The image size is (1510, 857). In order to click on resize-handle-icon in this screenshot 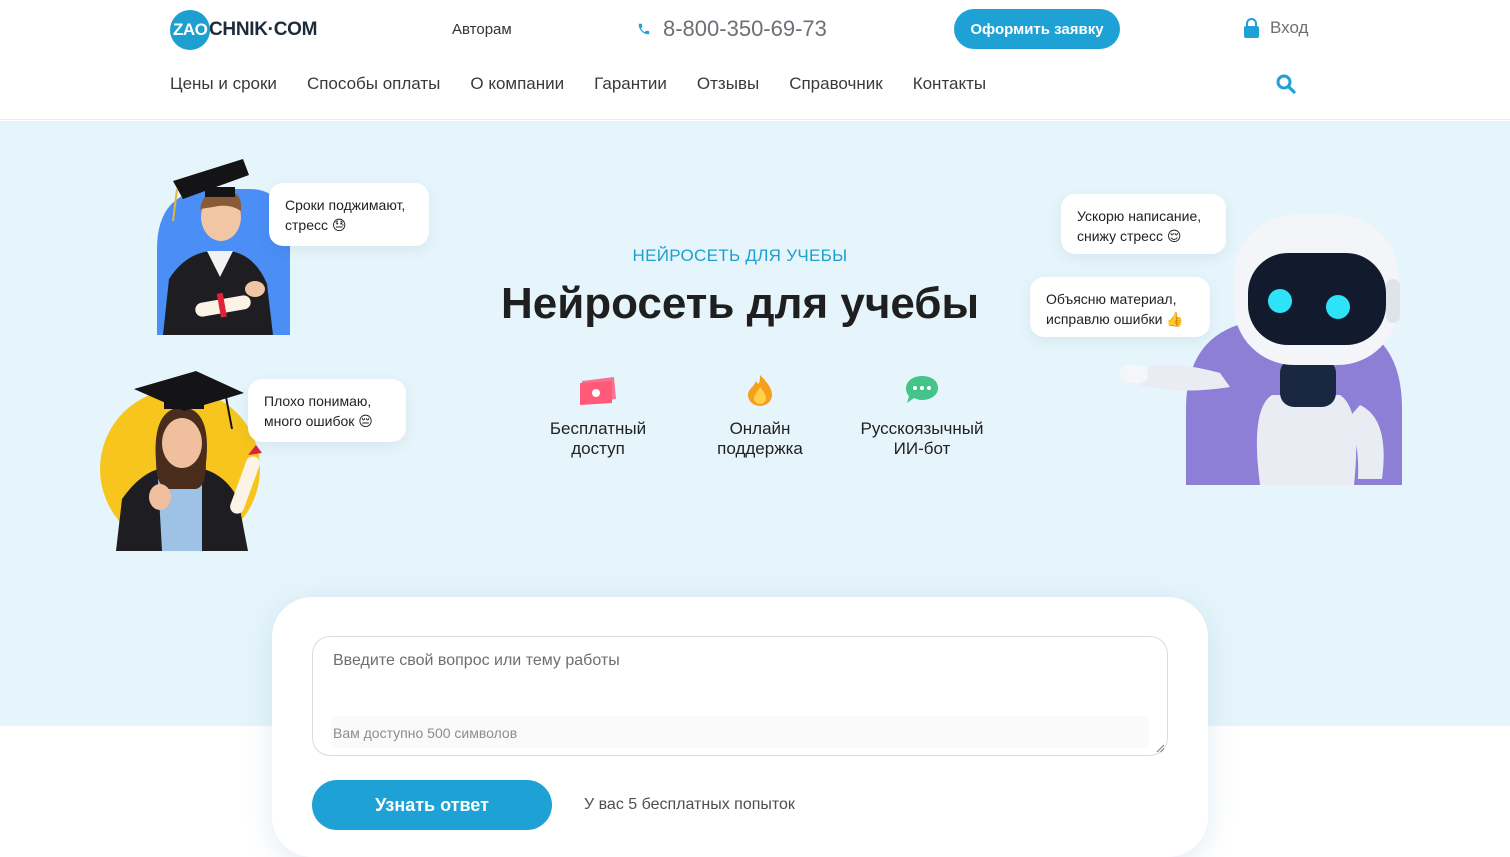, I will do `click(1160, 748)`.